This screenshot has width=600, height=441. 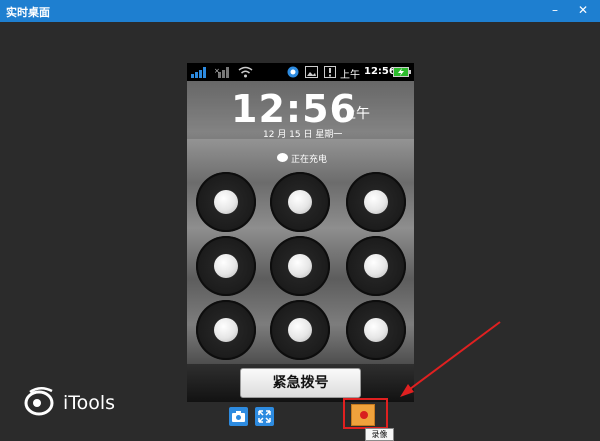 I want to click on record-tooltip: 录像, so click(x=379, y=434).